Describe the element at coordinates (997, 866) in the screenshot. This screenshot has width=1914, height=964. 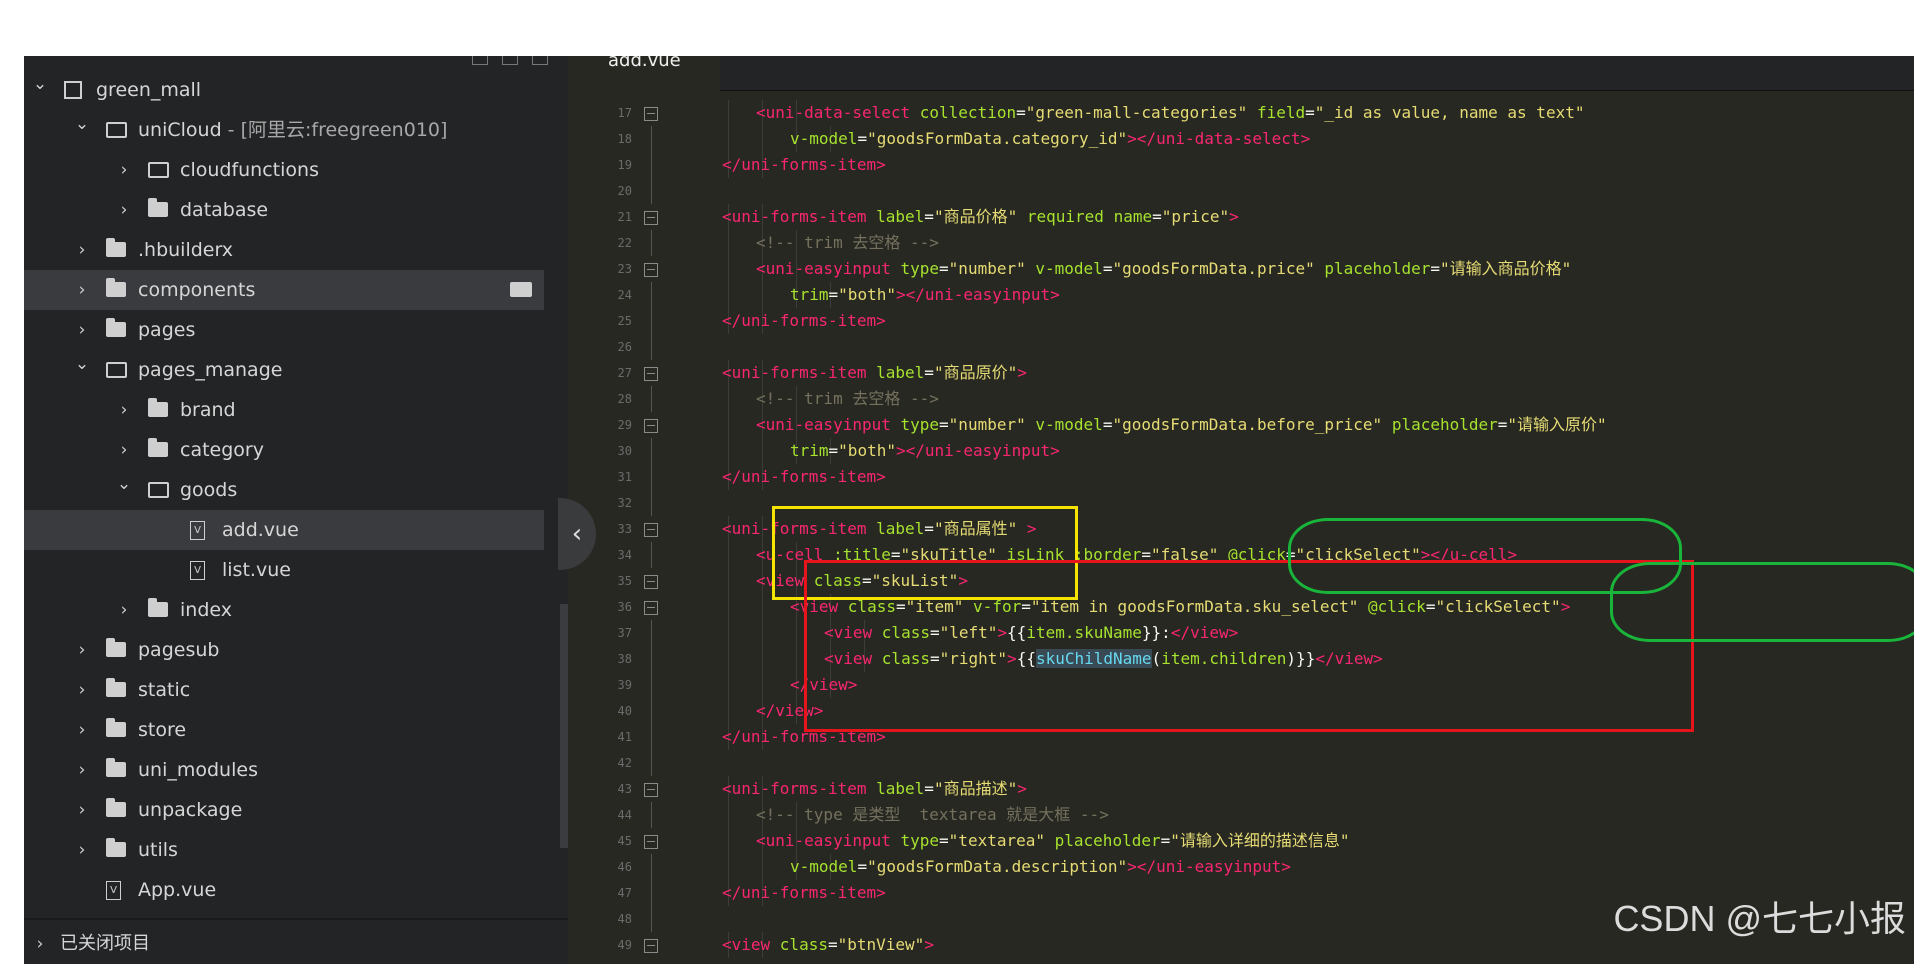
I see `code-token: "goodsFormData.description"` at that location.